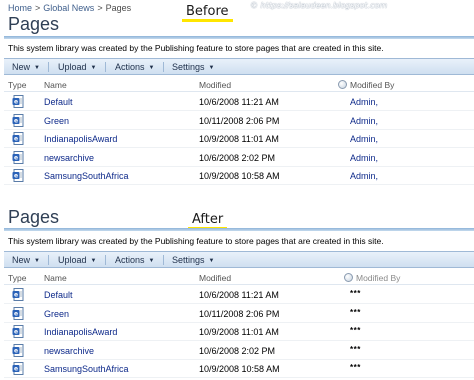 This screenshot has width=474, height=380. What do you see at coordinates (34, 217) in the screenshot?
I see `page-title: Pages` at bounding box center [34, 217].